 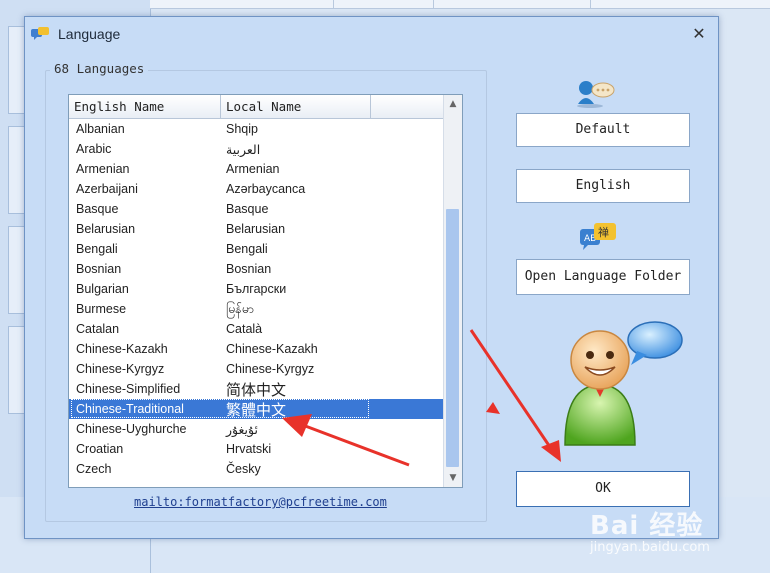 I want to click on english-name-cell: Bosnian, so click(x=99, y=269).